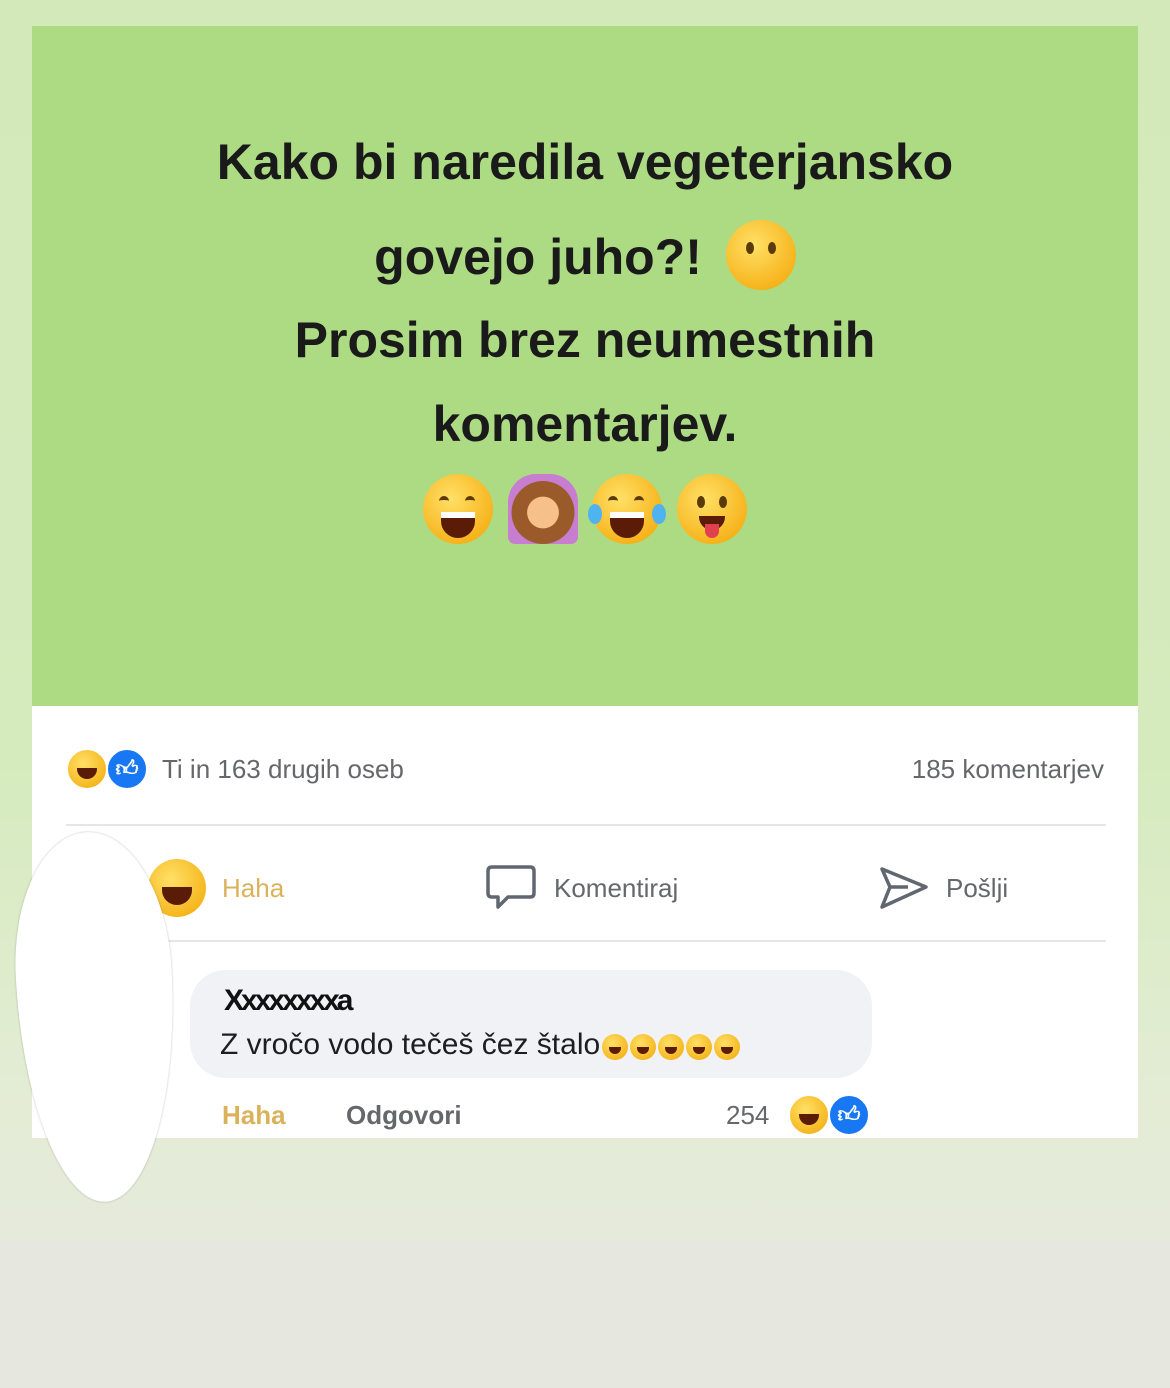 This screenshot has height=1388, width=1170. I want to click on reactions-summary: Ti in 163 drugih oseb, so click(283, 769).